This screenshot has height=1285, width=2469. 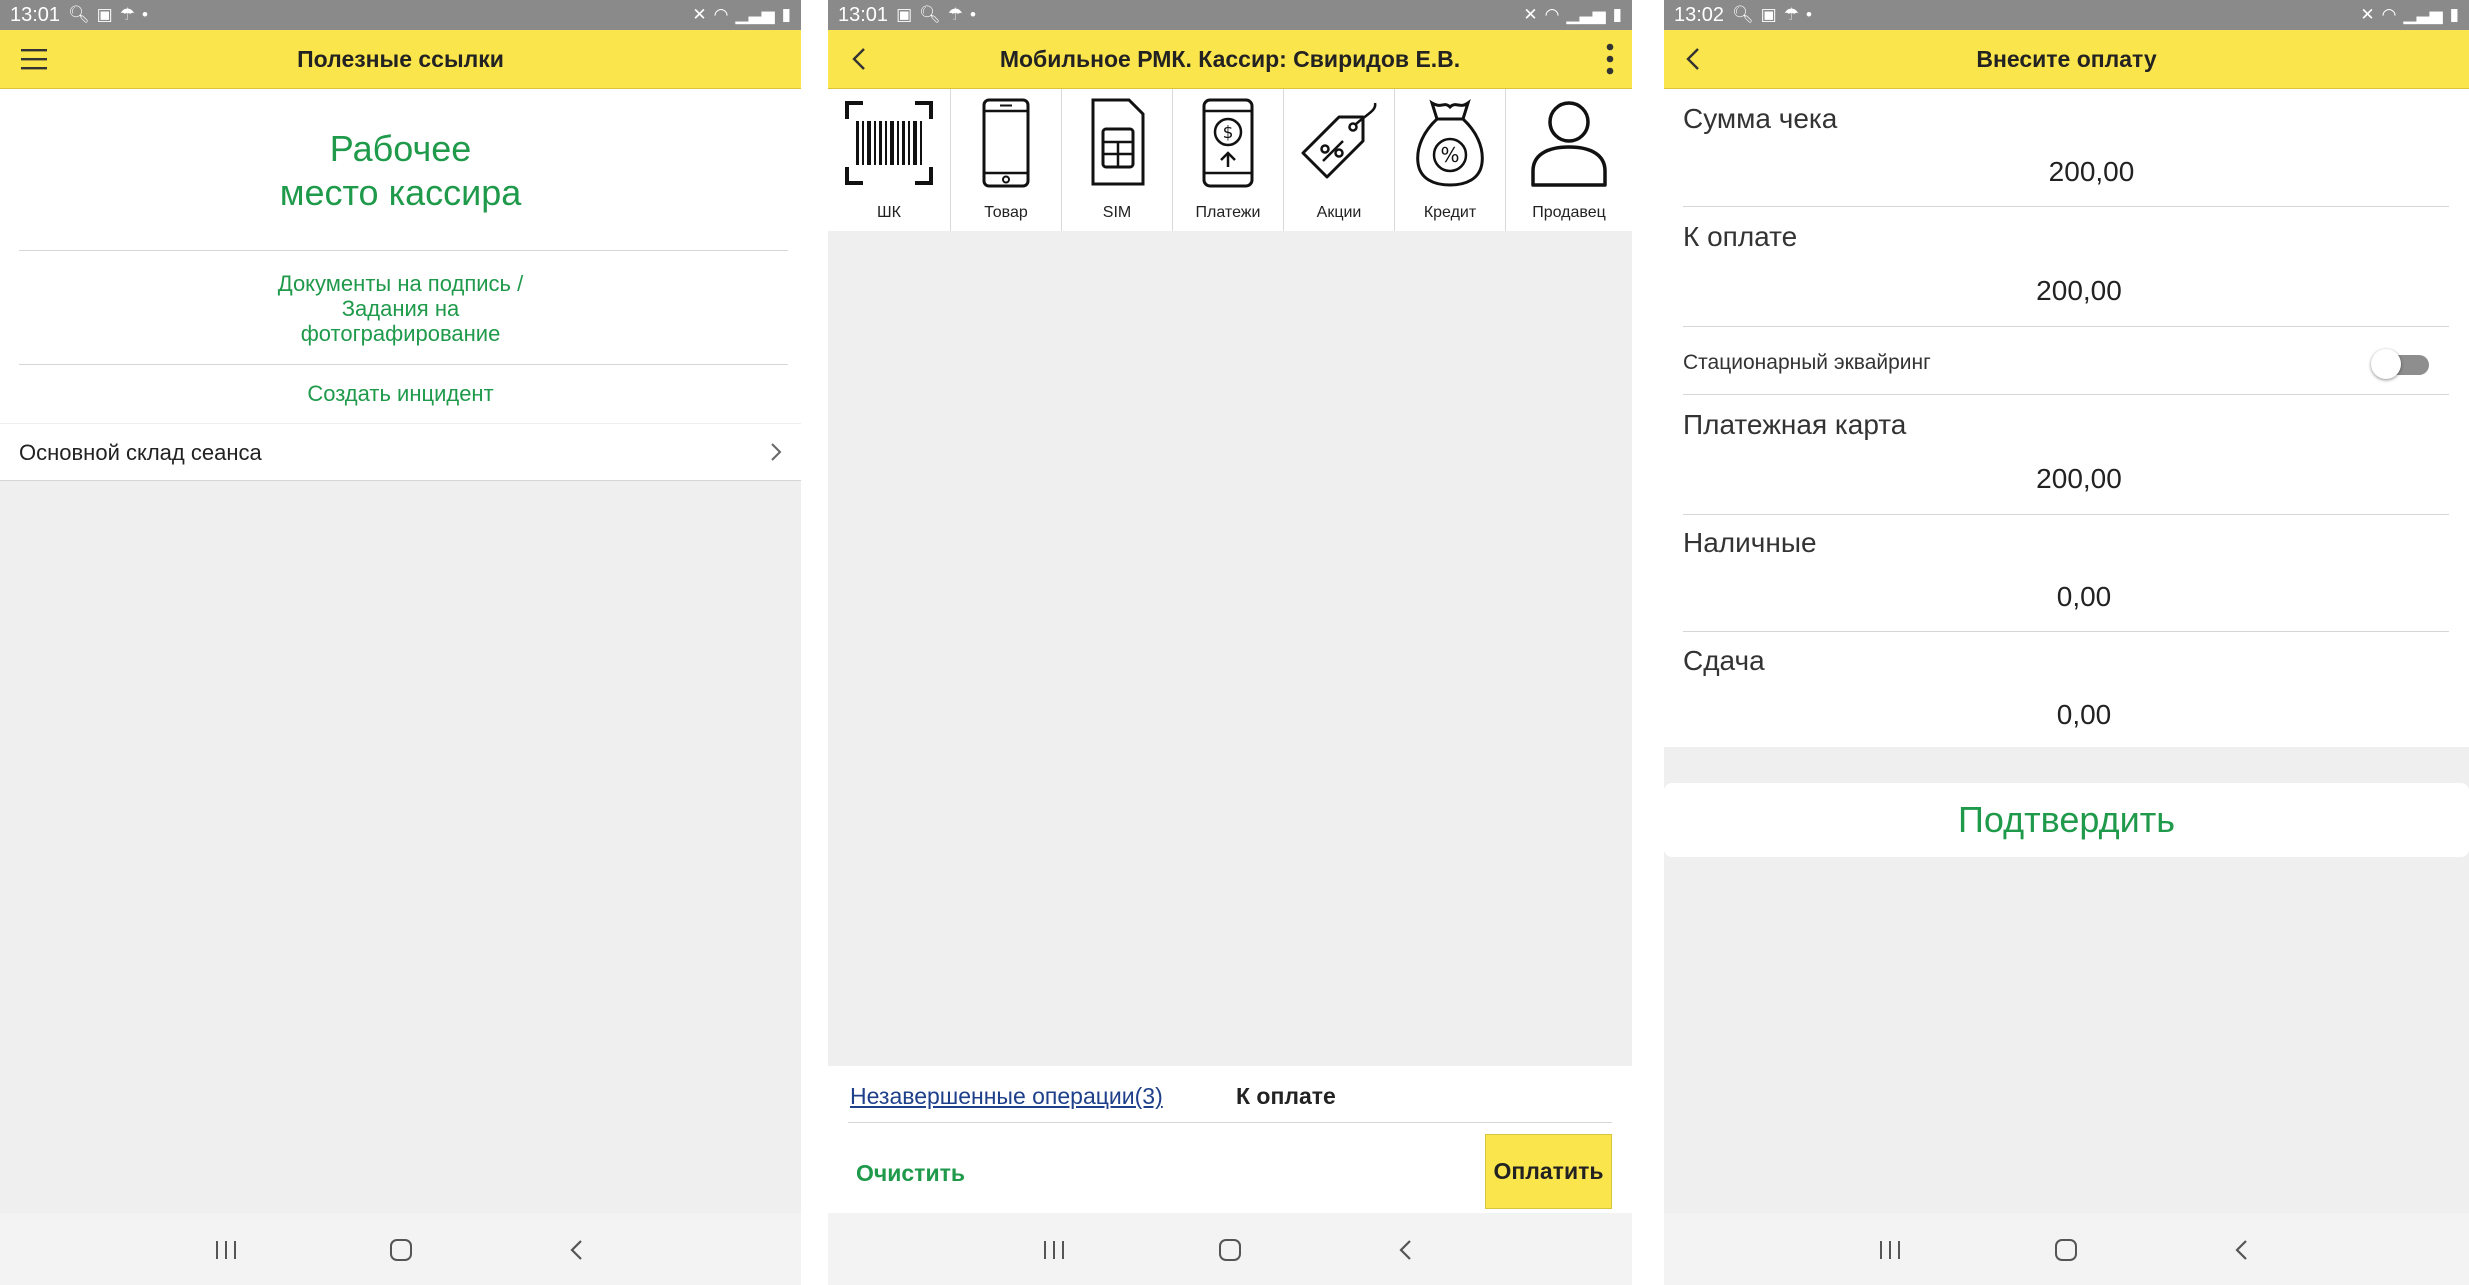 What do you see at coordinates (1117, 212) in the screenshot?
I see `tool-label: SIM` at bounding box center [1117, 212].